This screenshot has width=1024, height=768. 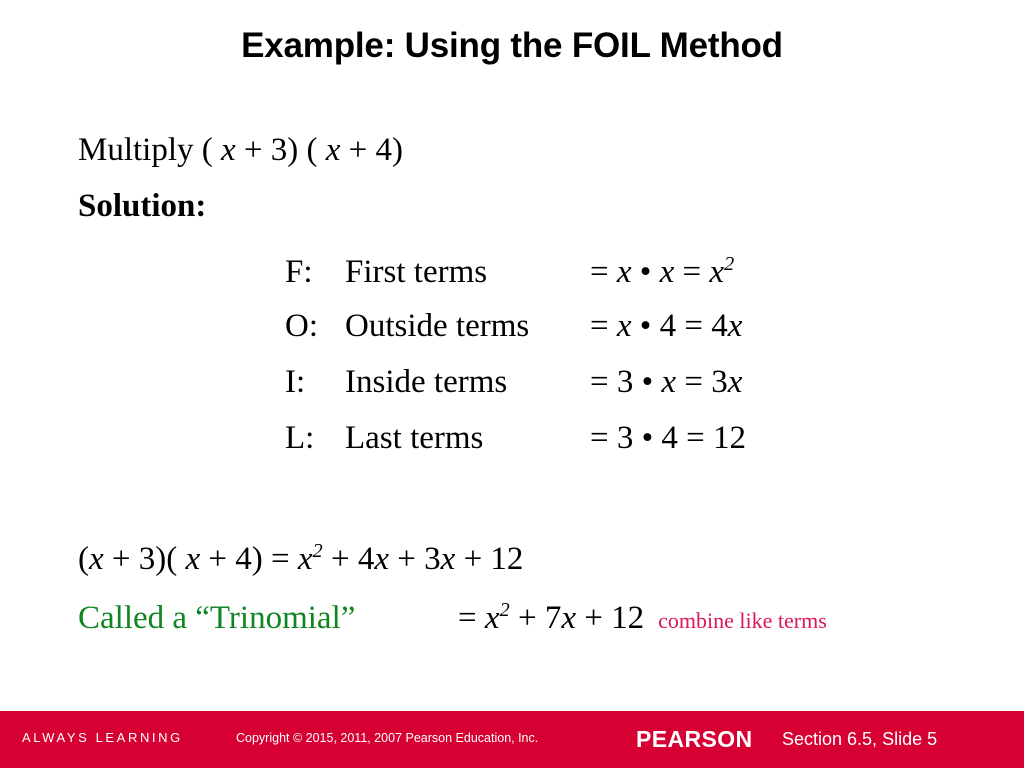 I want to click on foil-calc-last-terms: = 3 • 4 = 12, so click(x=668, y=438).